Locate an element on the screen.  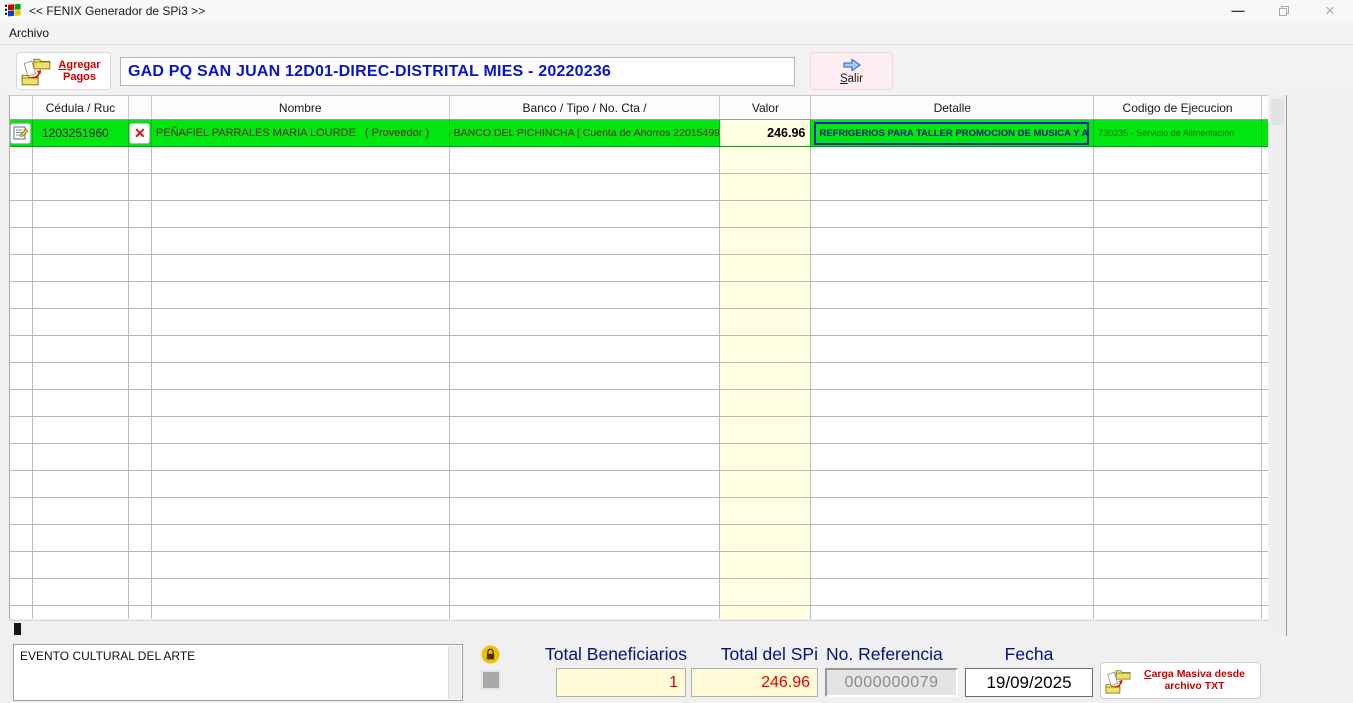
total-spi-label: Total del SPi is located at coordinates (769, 654).